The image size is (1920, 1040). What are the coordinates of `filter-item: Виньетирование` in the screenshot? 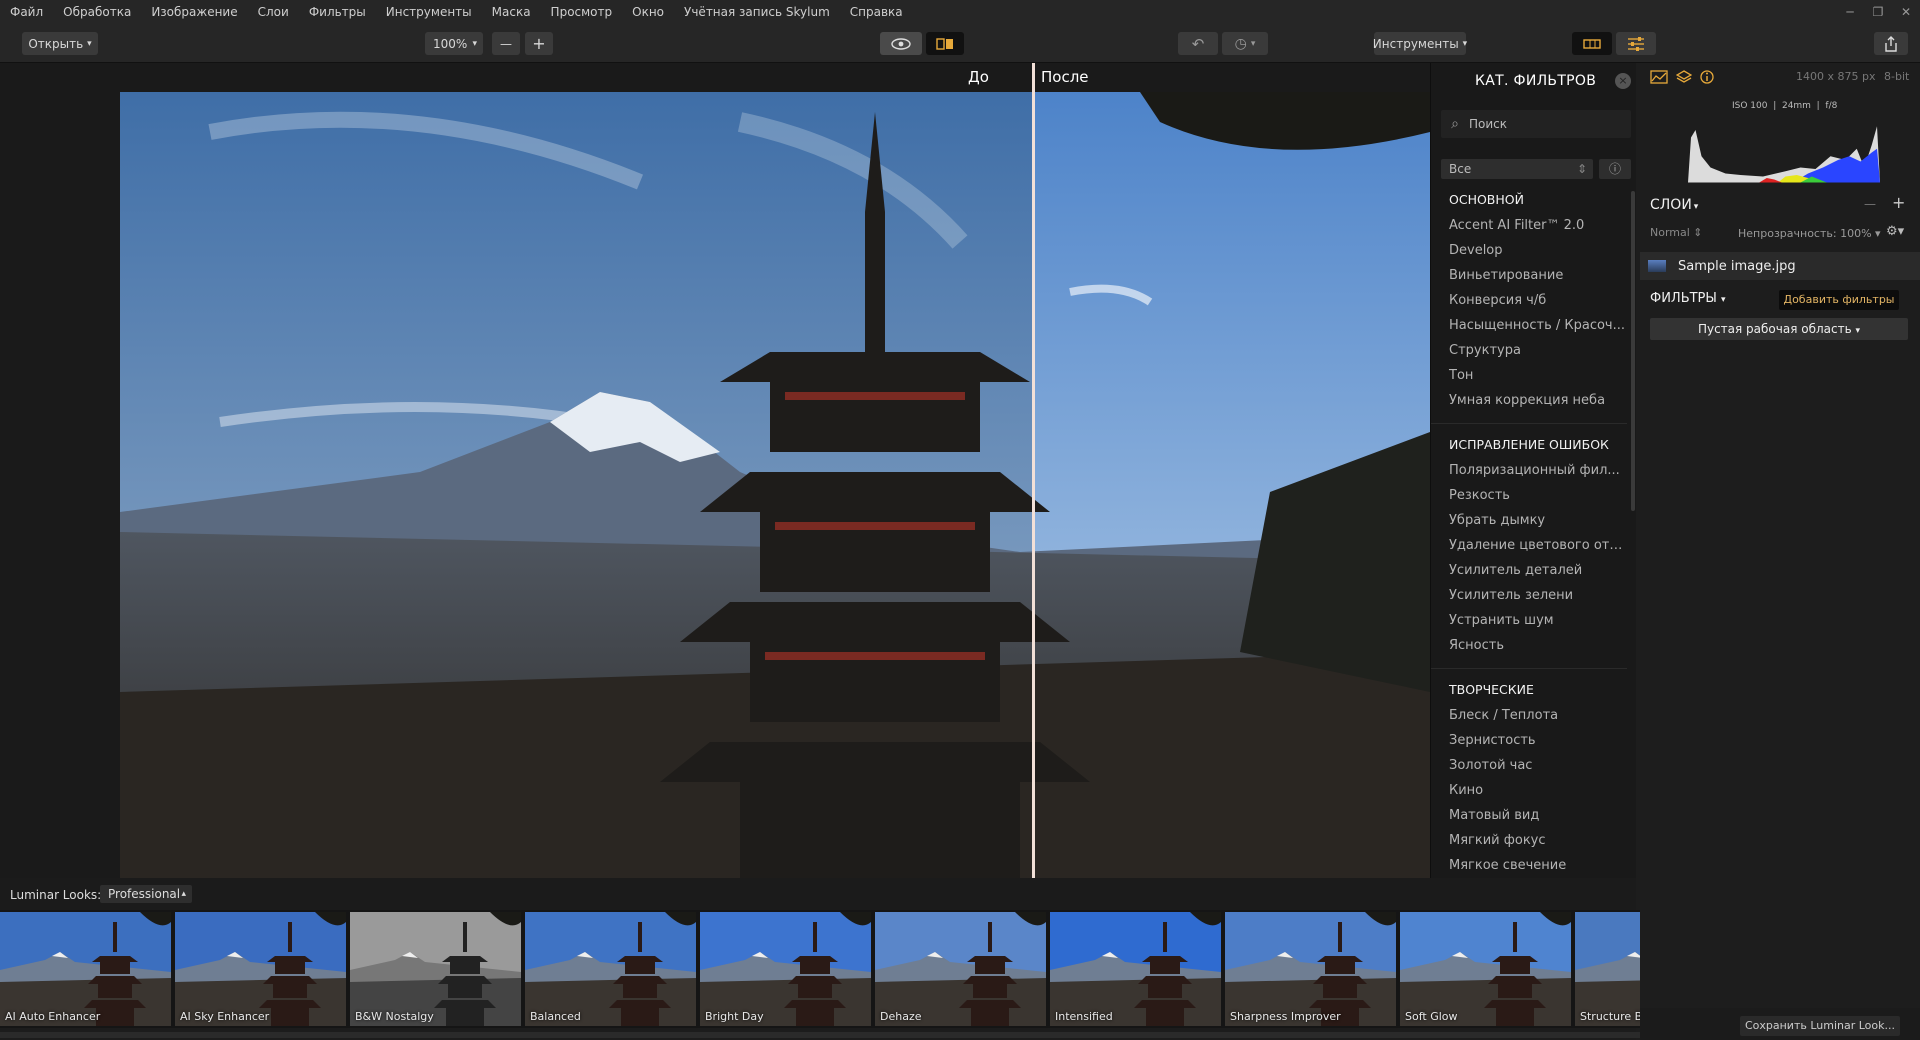 It's located at (1529, 275).